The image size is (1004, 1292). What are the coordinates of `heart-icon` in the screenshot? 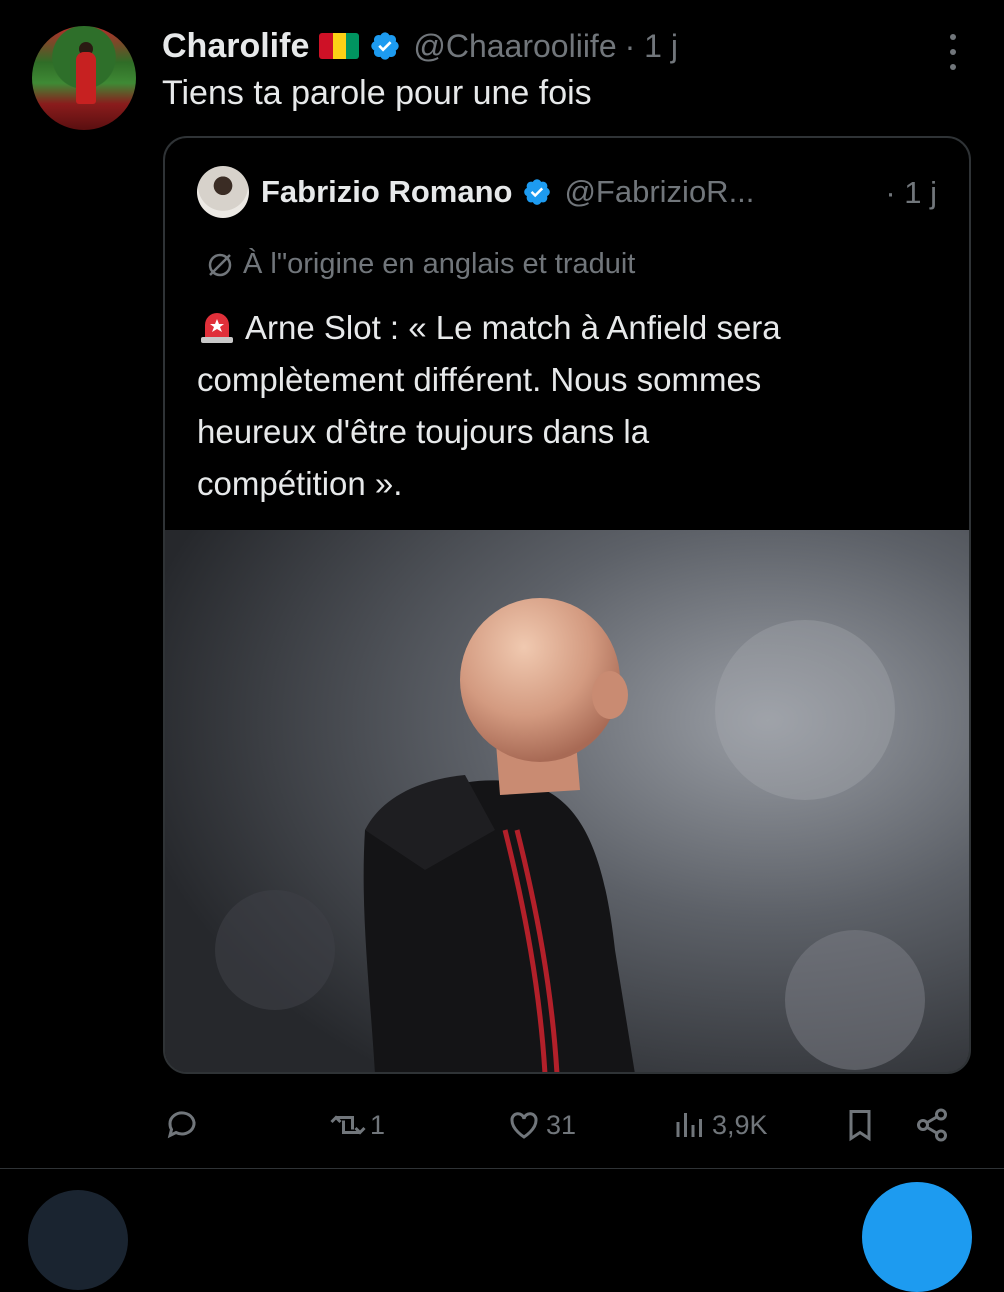 It's located at (524, 1125).